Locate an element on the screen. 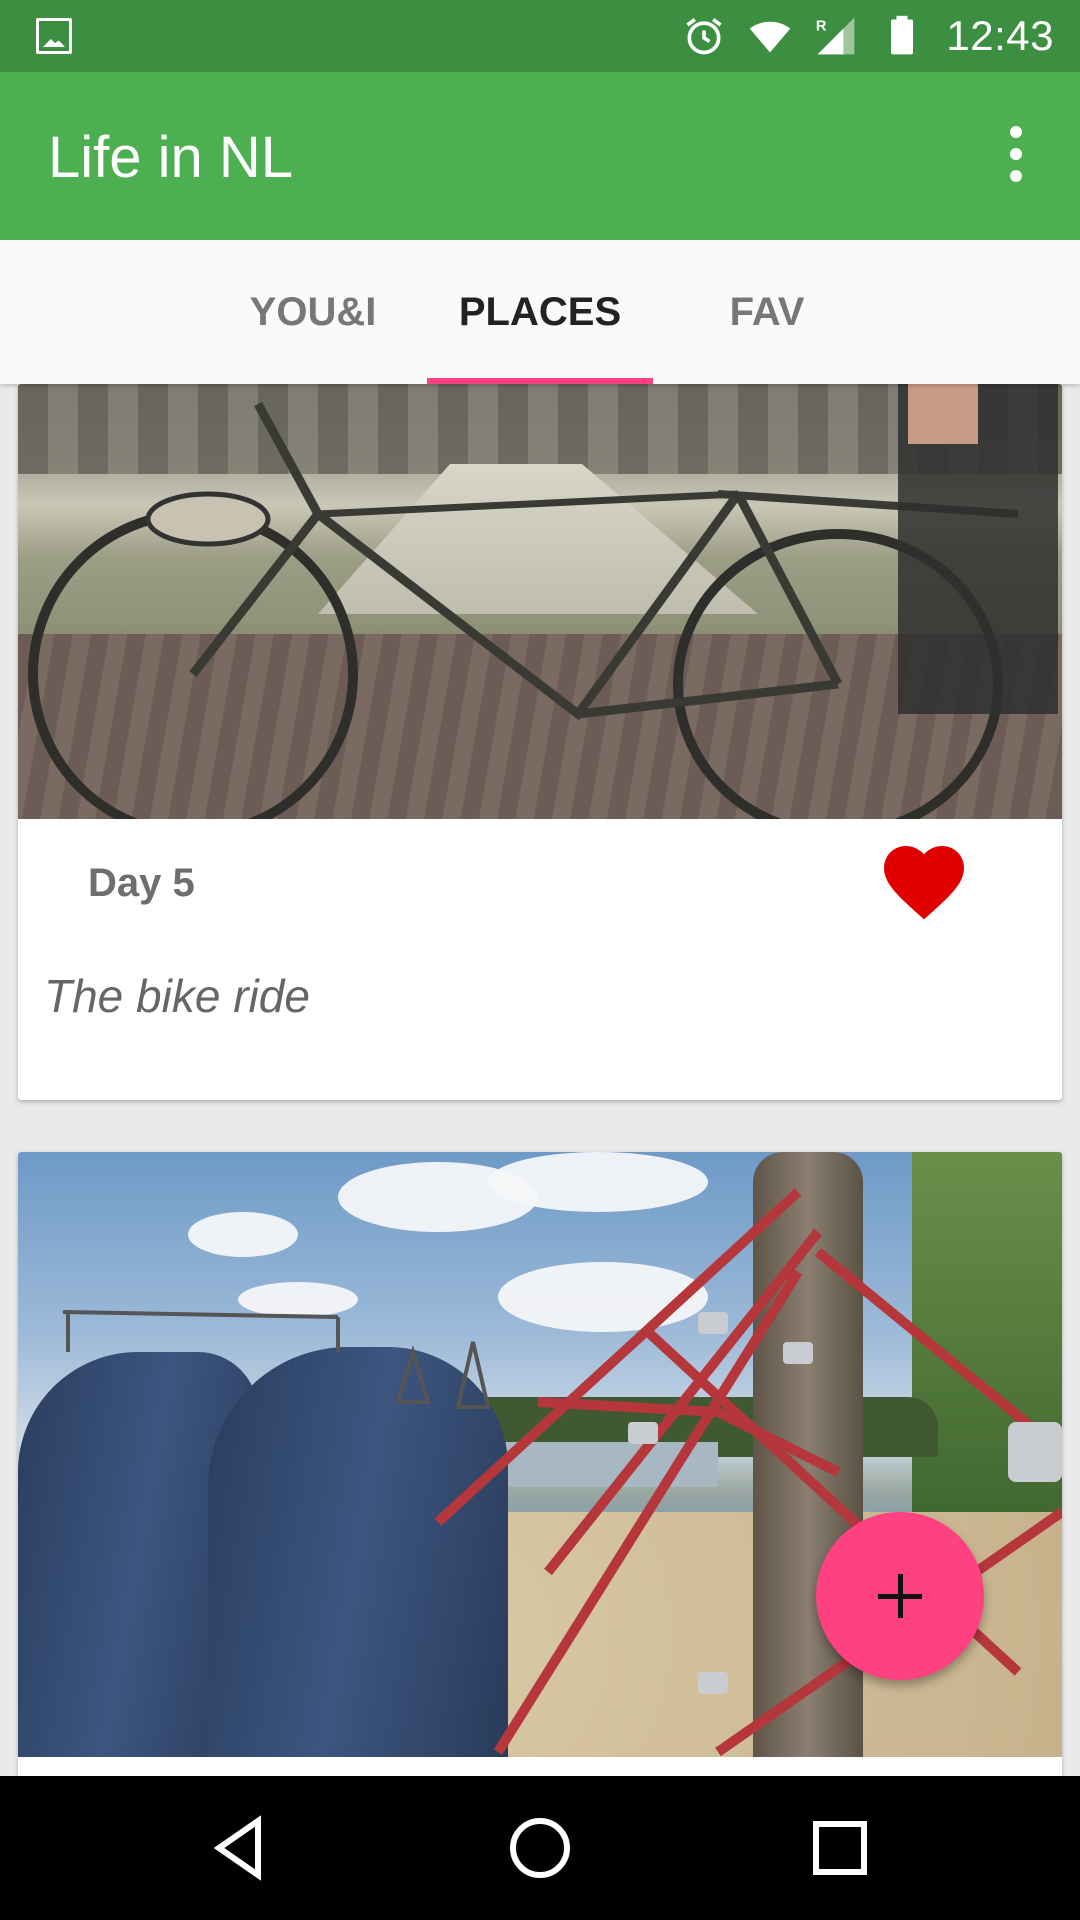  tab-places: PLACES is located at coordinates (540, 312).